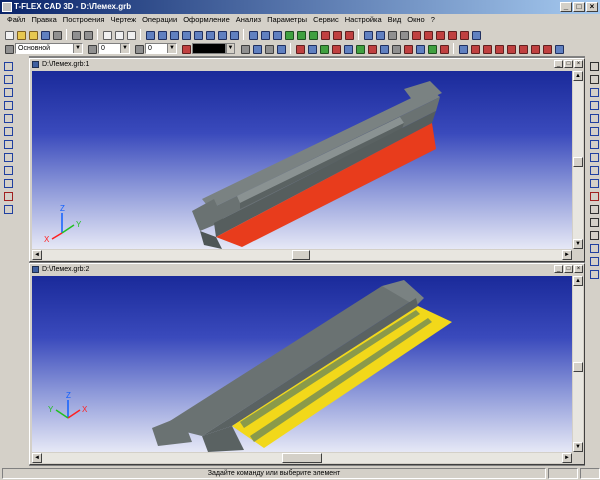  What do you see at coordinates (7, 130) in the screenshot?
I see `graphic-line-icon` at bounding box center [7, 130].